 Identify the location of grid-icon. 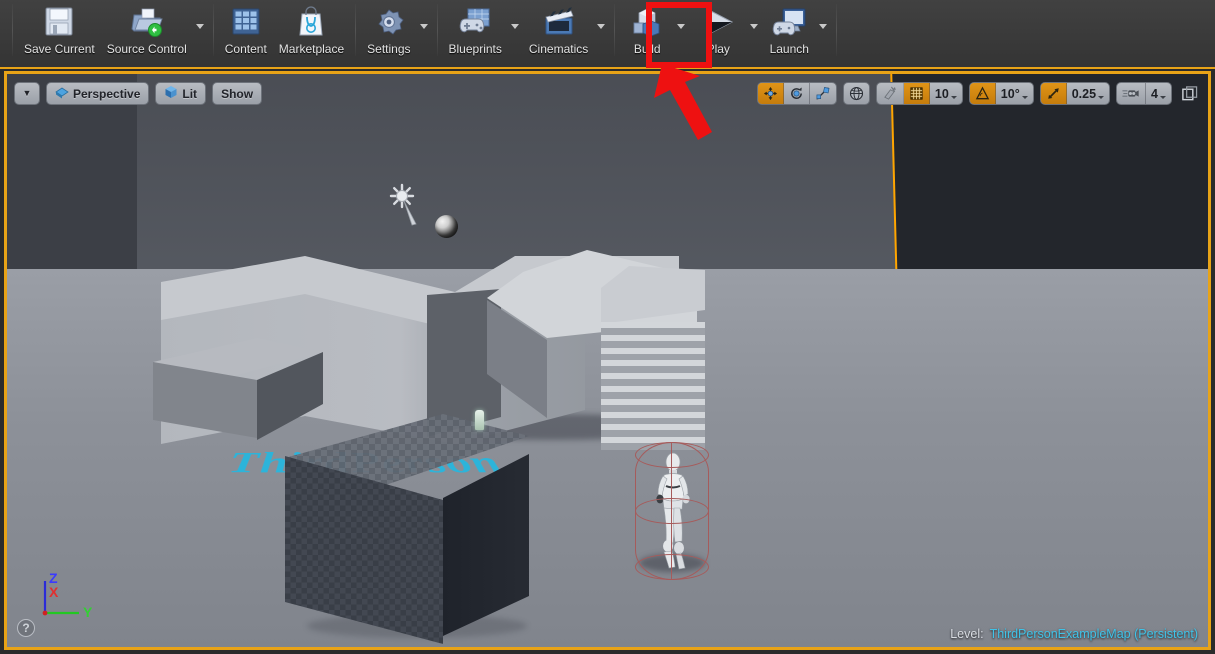
(916, 93).